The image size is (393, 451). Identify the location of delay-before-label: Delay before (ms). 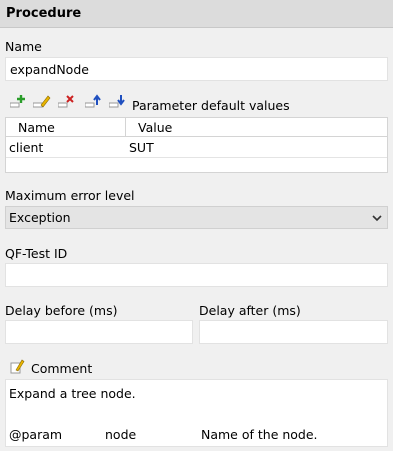
(61, 310).